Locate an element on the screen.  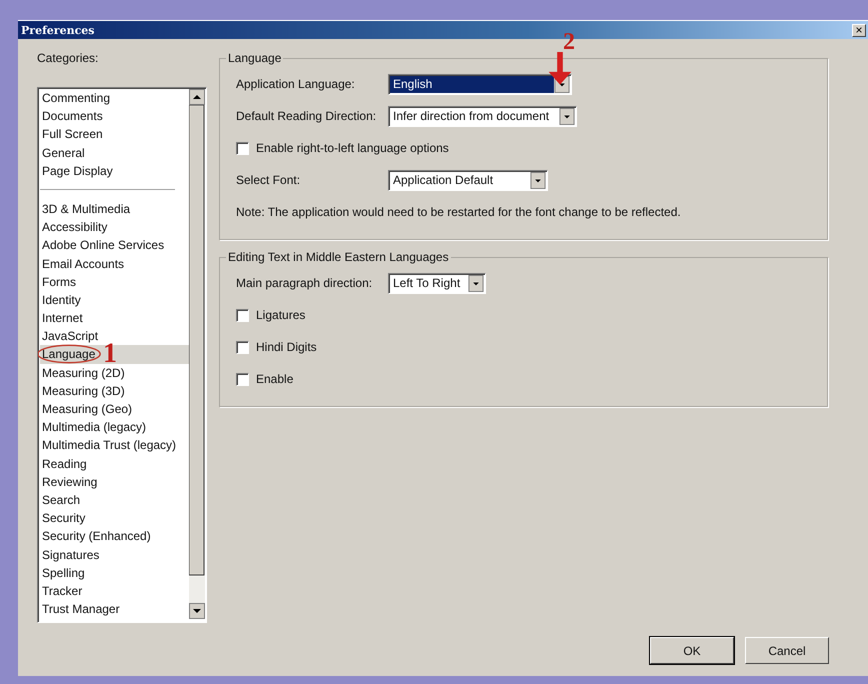
group-title: Language is located at coordinates (254, 58).